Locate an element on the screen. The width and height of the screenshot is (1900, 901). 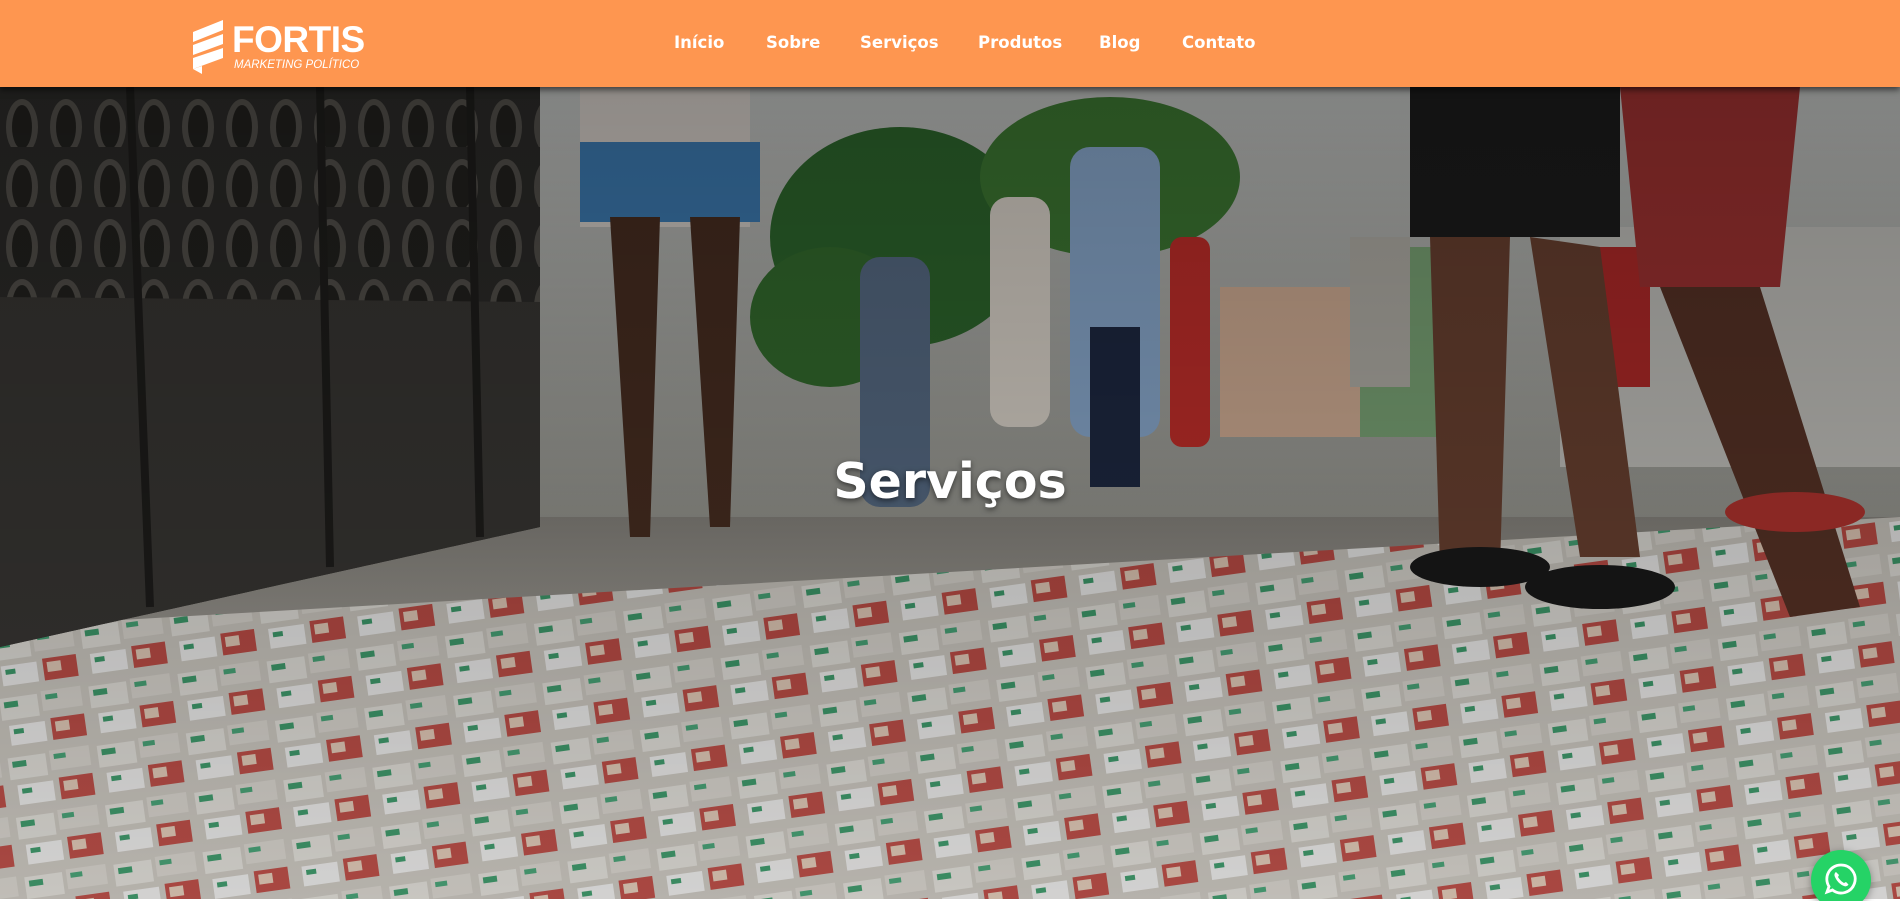
nav-item-contato: Contato is located at coordinates (1218, 43).